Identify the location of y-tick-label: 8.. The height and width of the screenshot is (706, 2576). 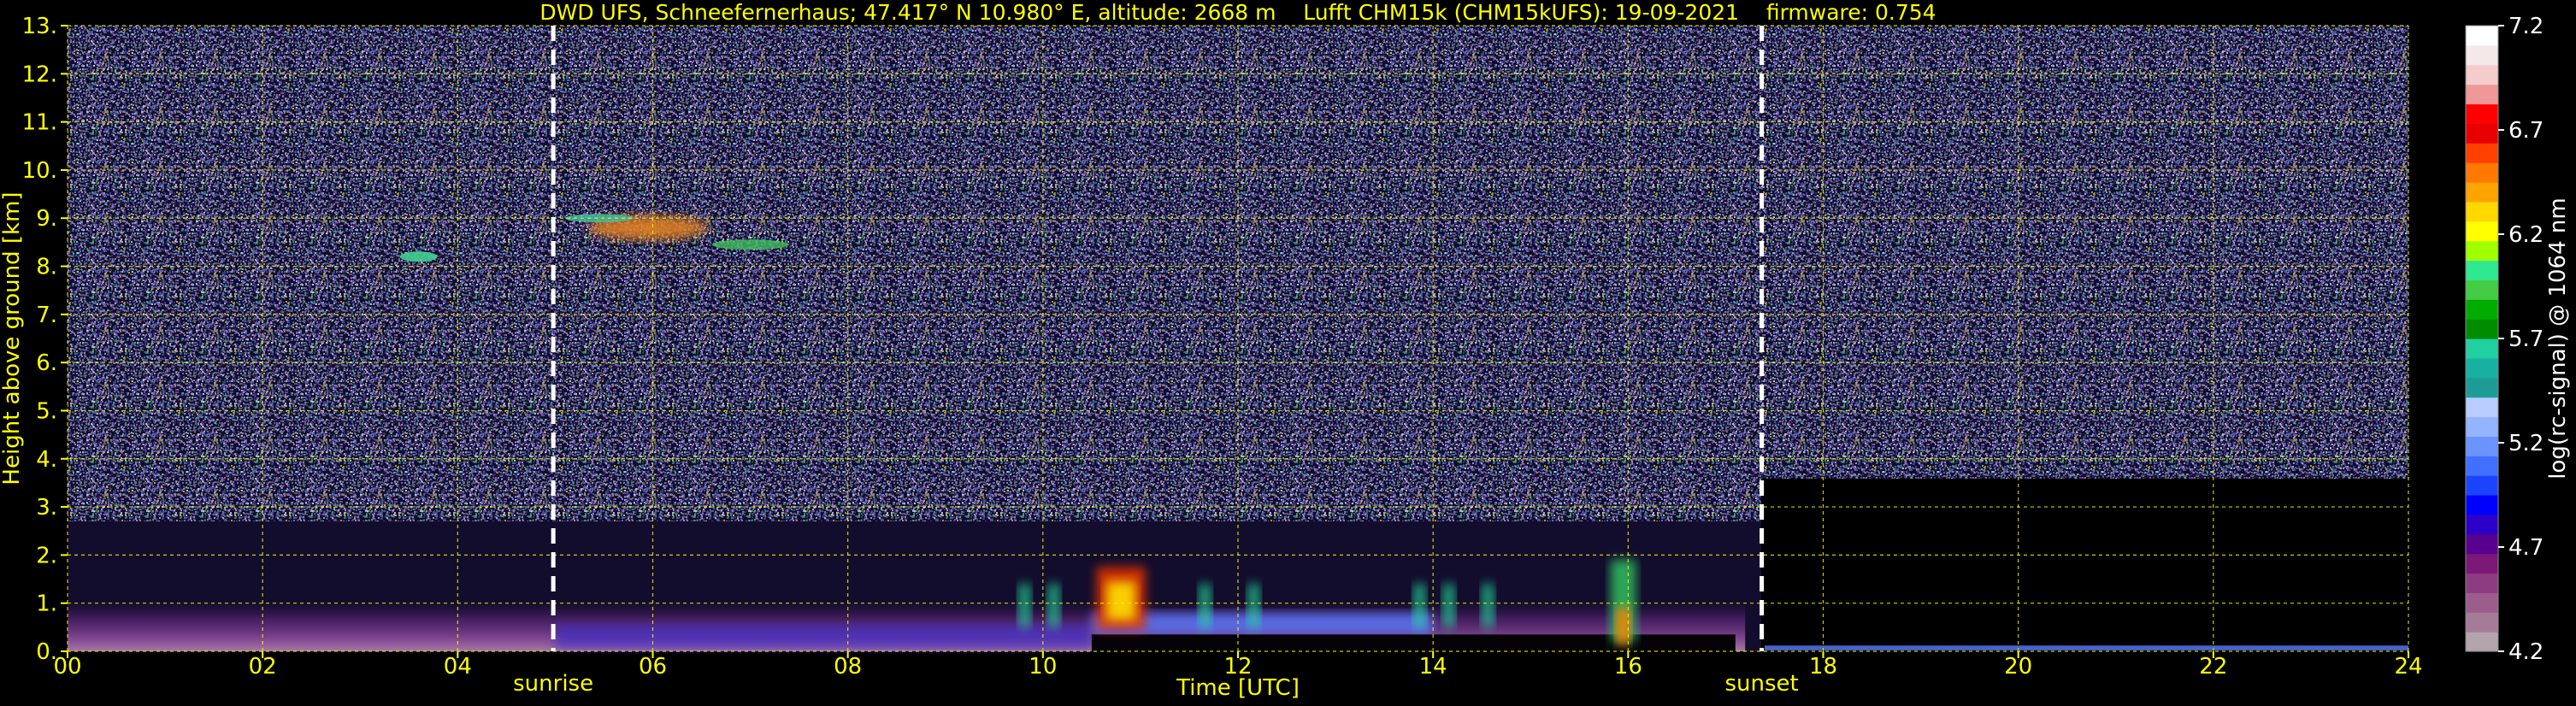
(46, 267).